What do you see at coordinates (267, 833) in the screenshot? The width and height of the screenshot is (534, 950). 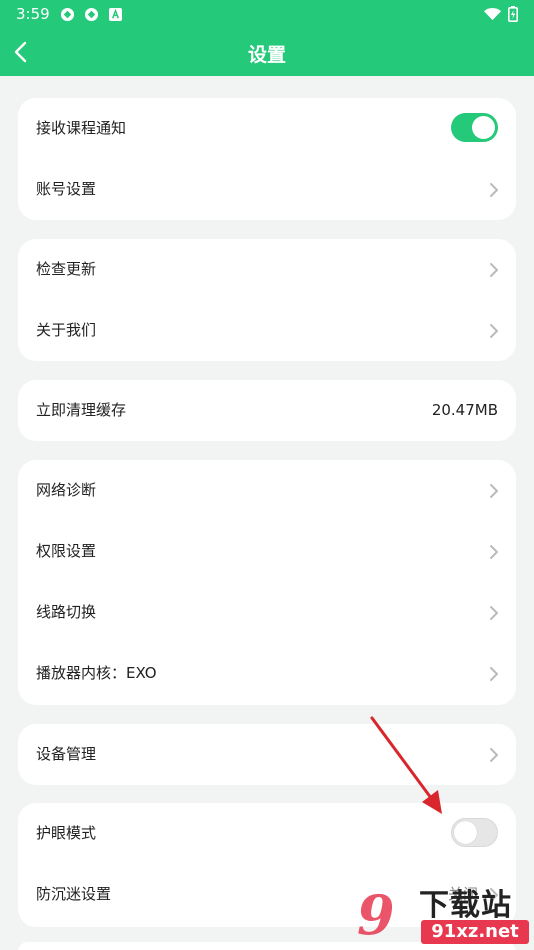 I see `settings-row-eye-care: 护眼模式` at bounding box center [267, 833].